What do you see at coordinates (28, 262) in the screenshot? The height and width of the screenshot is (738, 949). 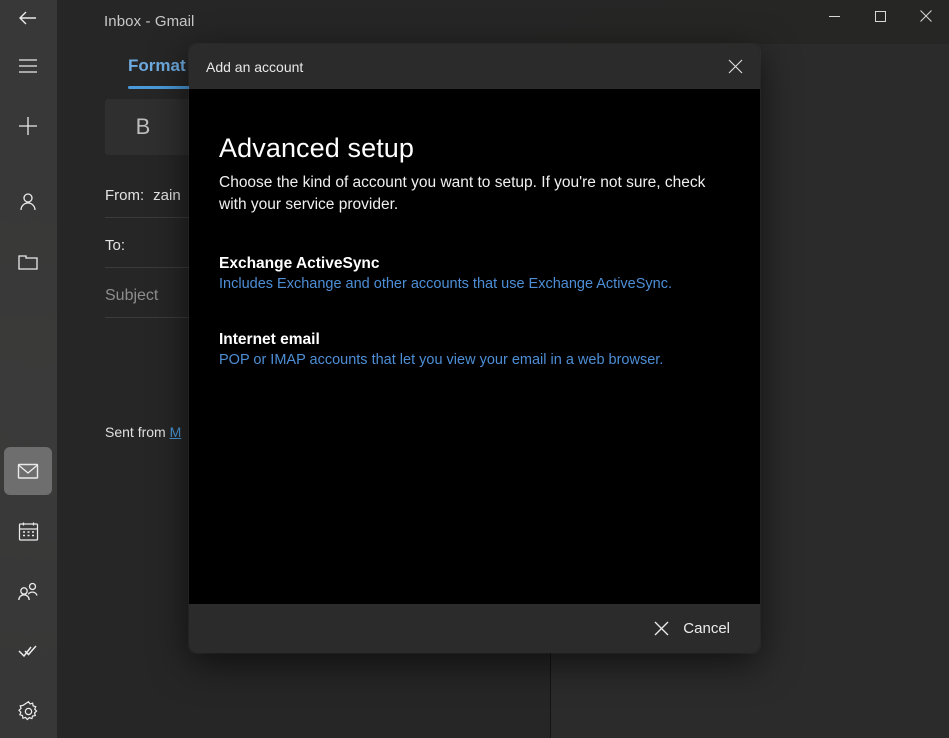 I see `folder-icon` at bounding box center [28, 262].